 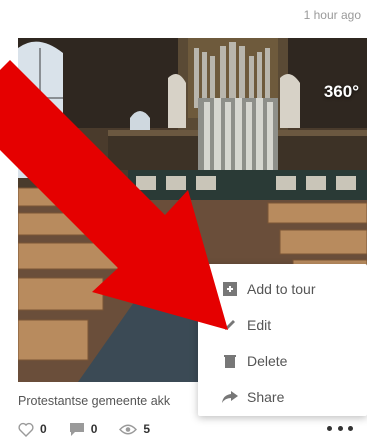 I want to click on eye-icon, so click(x=128, y=429).